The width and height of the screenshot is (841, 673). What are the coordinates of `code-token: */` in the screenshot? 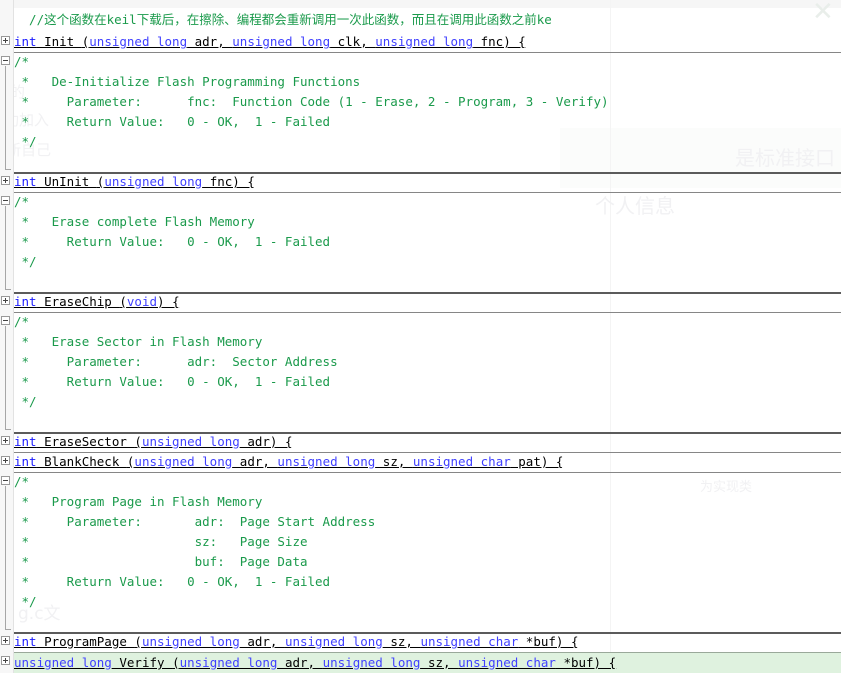 It's located at (25, 601).